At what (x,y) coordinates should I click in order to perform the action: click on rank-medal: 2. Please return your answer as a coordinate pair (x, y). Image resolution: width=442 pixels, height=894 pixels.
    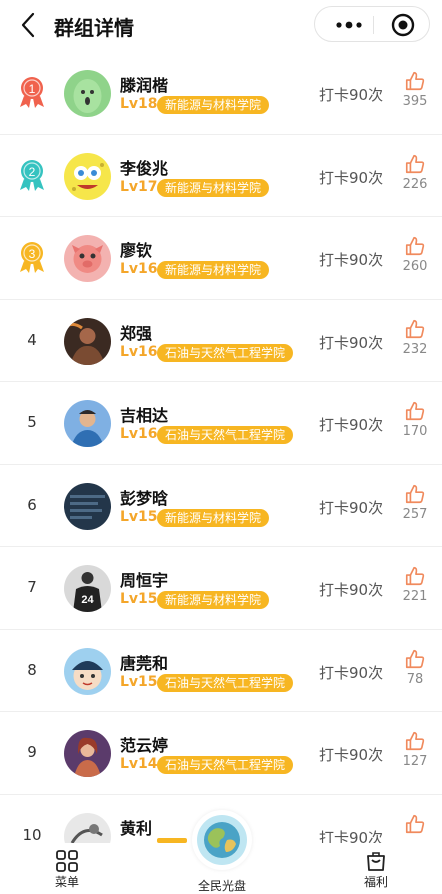
    Looking at the image, I should click on (32, 175).